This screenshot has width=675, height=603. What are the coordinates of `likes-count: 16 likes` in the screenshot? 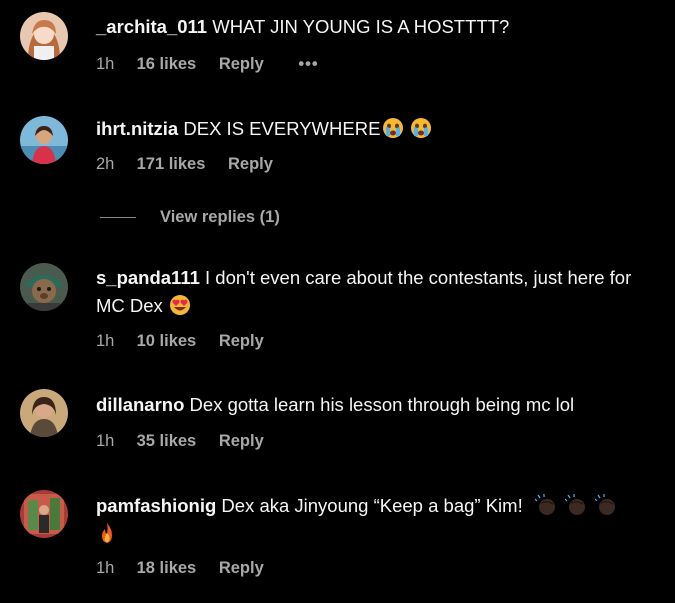 It's located at (167, 64).